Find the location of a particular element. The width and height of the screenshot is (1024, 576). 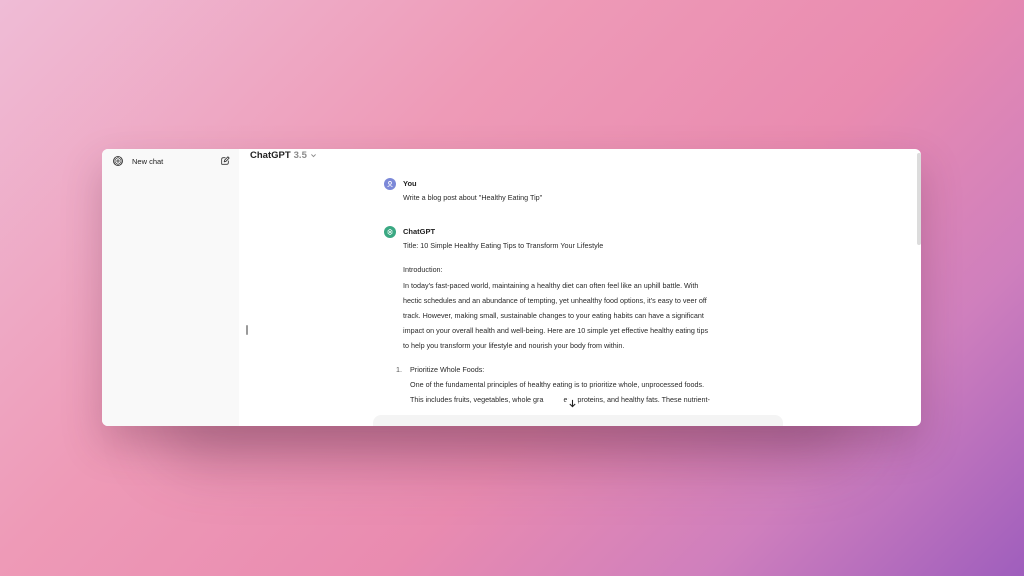

chevron-down-icon is located at coordinates (313, 156).